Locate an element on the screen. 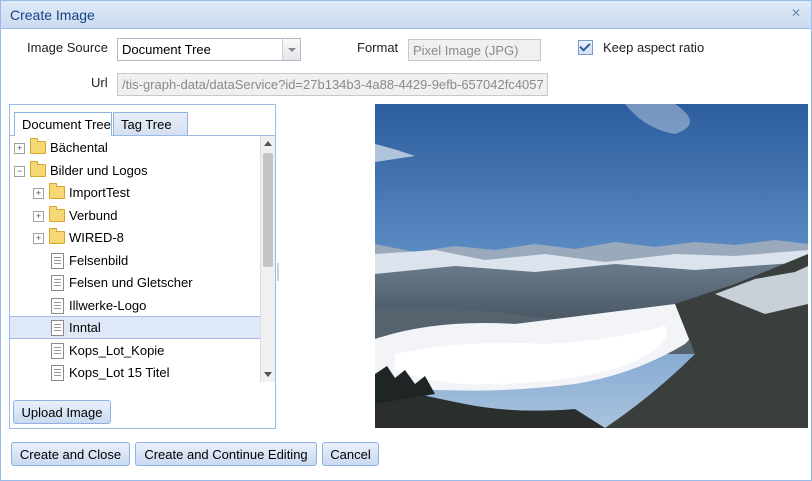 This screenshot has height=481, width=812. tab-document-tree: Document Tree is located at coordinates (63, 124).